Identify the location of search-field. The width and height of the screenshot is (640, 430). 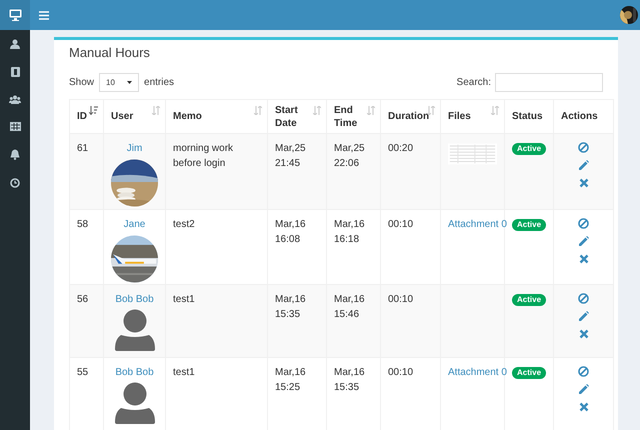
(549, 82).